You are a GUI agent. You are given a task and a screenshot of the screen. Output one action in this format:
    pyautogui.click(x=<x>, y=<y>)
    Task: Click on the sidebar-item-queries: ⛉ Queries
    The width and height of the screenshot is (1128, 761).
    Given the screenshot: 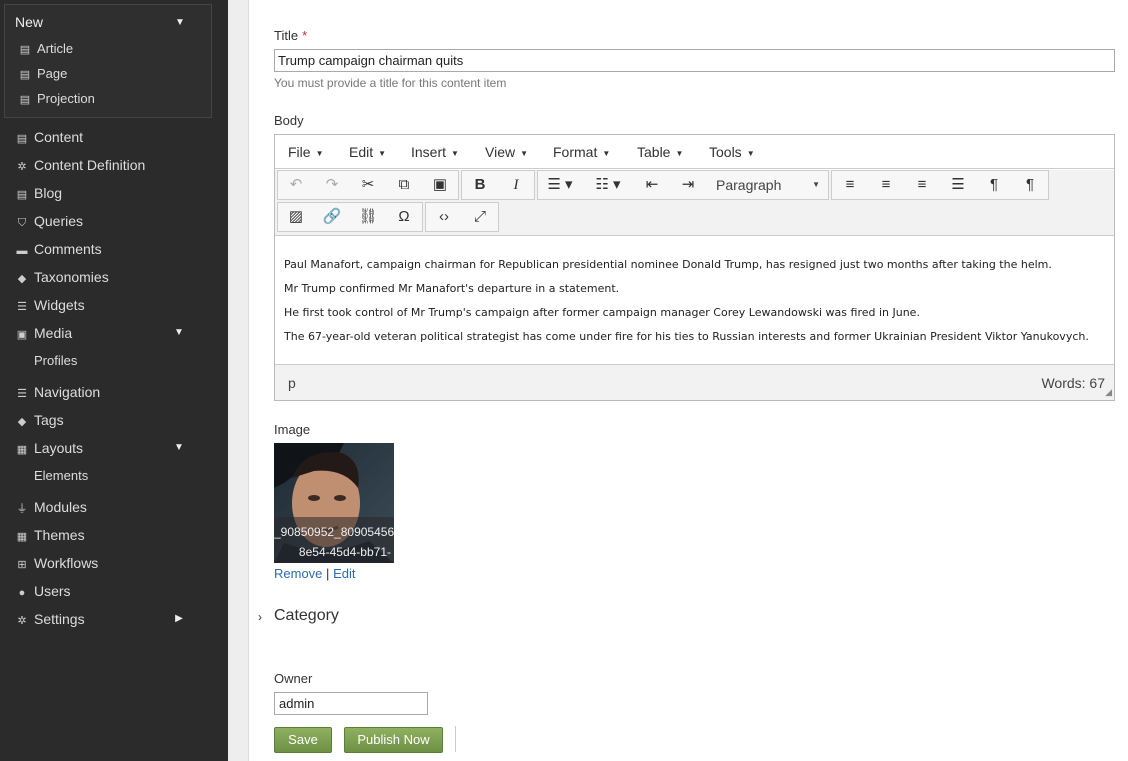 What is the action you would take?
    pyautogui.click(x=49, y=221)
    